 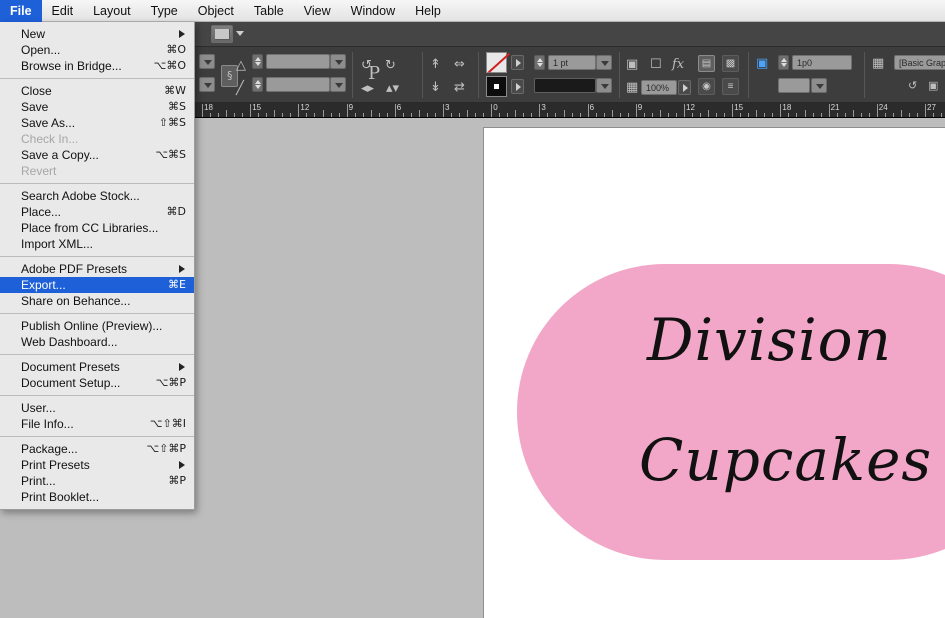 I want to click on corner-shape-dropdown, so click(x=819, y=85).